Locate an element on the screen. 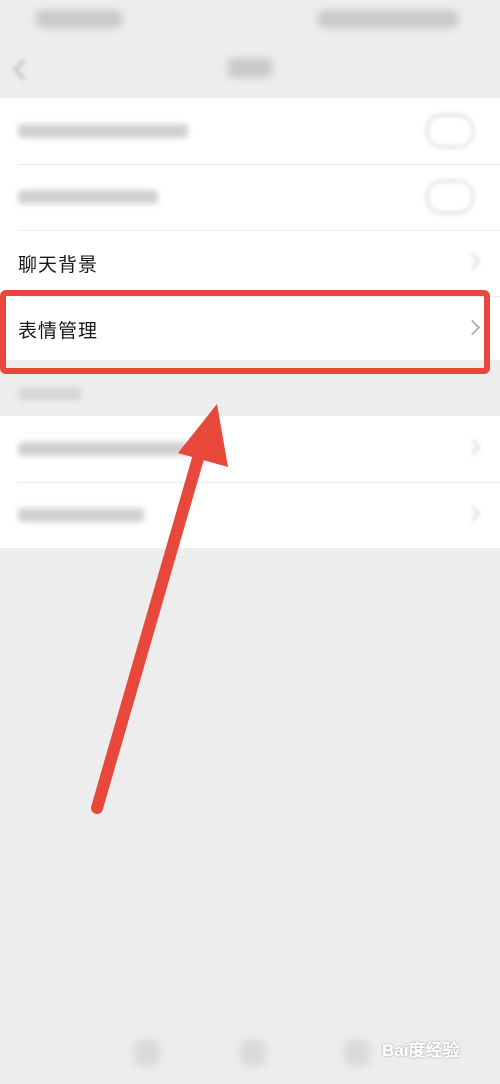  section-title-chat-history is located at coordinates (50, 394).